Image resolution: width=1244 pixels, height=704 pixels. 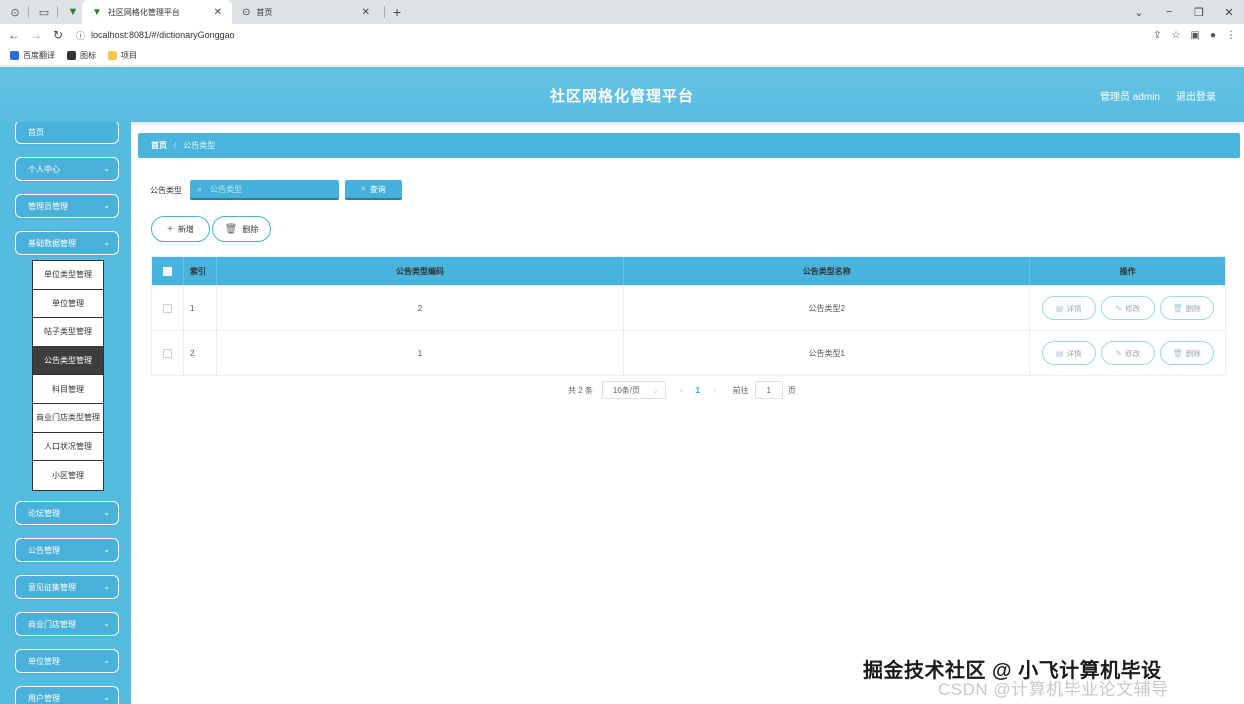 What do you see at coordinates (68, 389) in the screenshot?
I see `submenu-item: 科目管理` at bounding box center [68, 389].